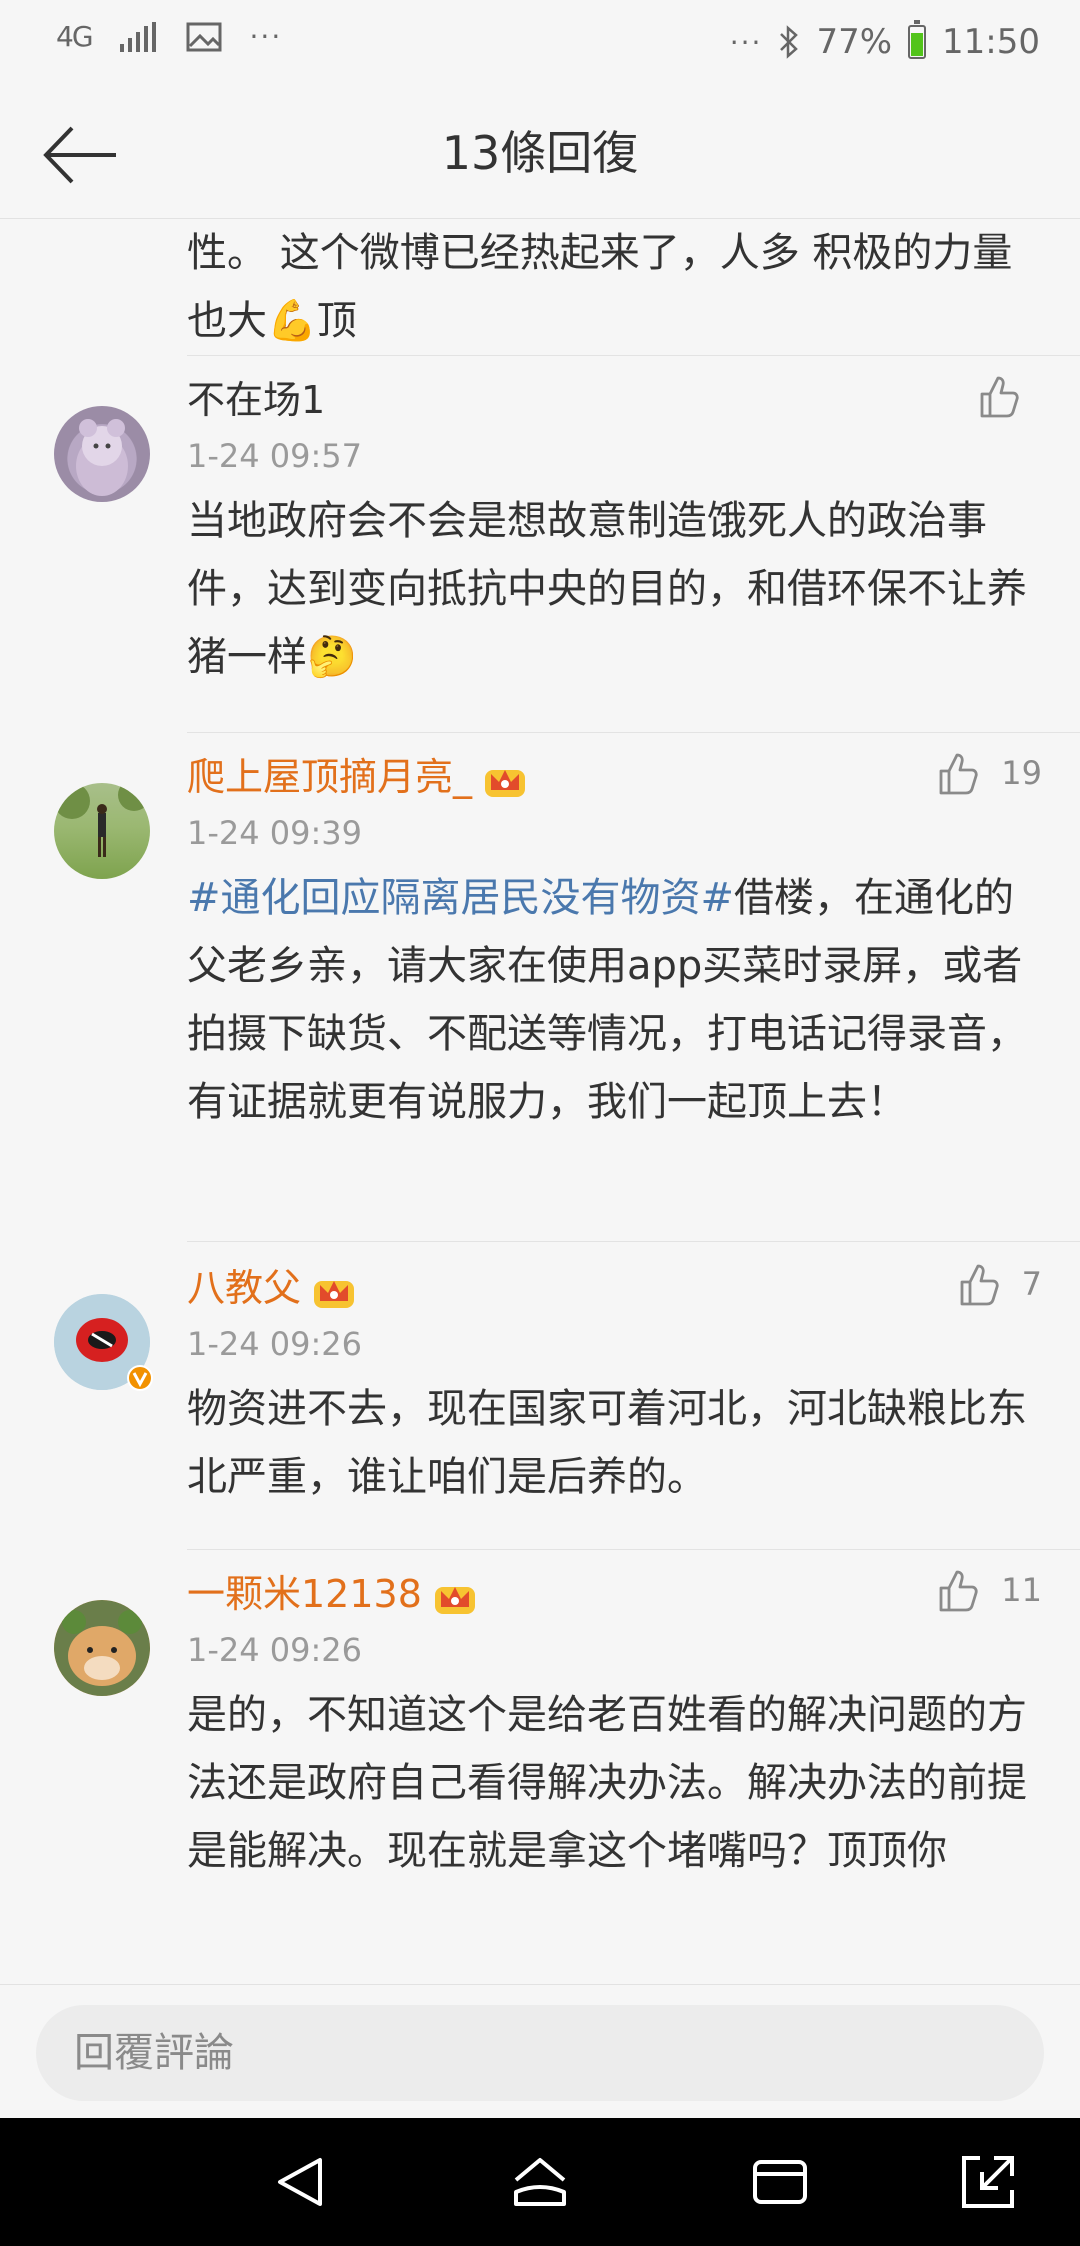 This screenshot has width=1080, height=2246. I want to click on user-name: 八教父, so click(272, 1288).